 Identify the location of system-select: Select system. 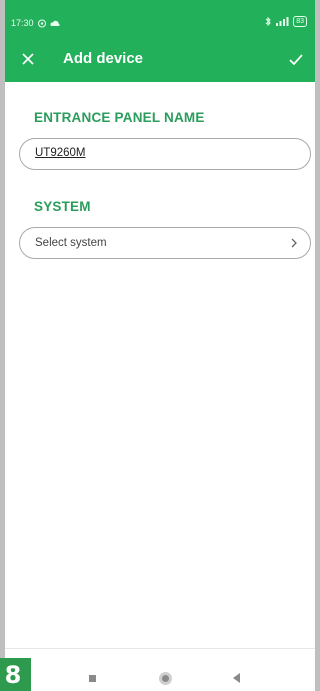
(165, 243).